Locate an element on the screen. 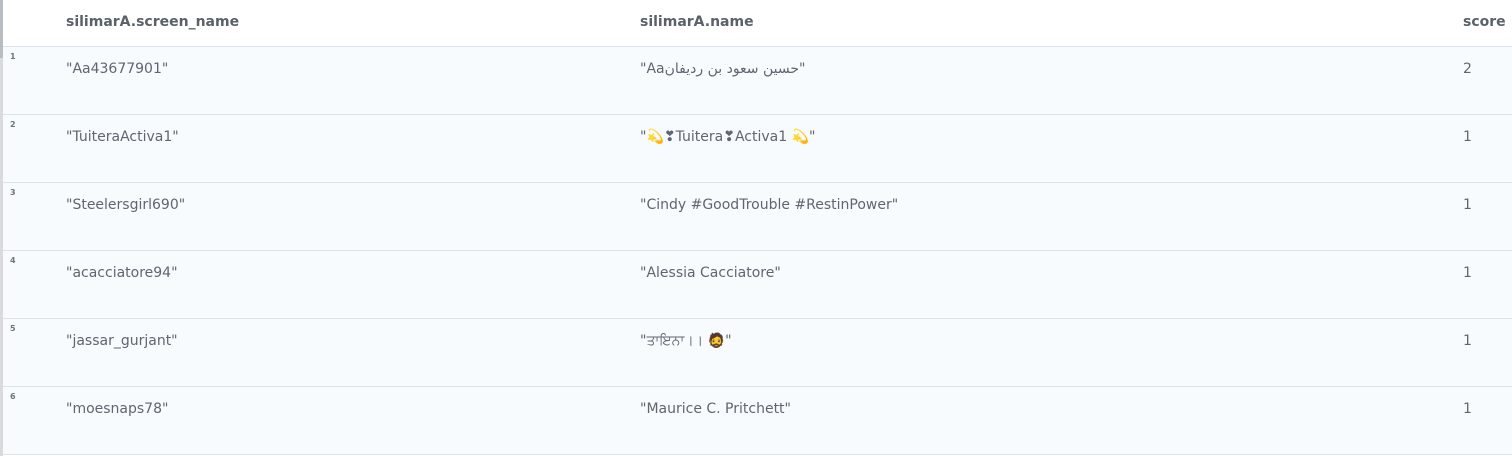 The image size is (1512, 456). row-number: 4 is located at coordinates (13, 260).